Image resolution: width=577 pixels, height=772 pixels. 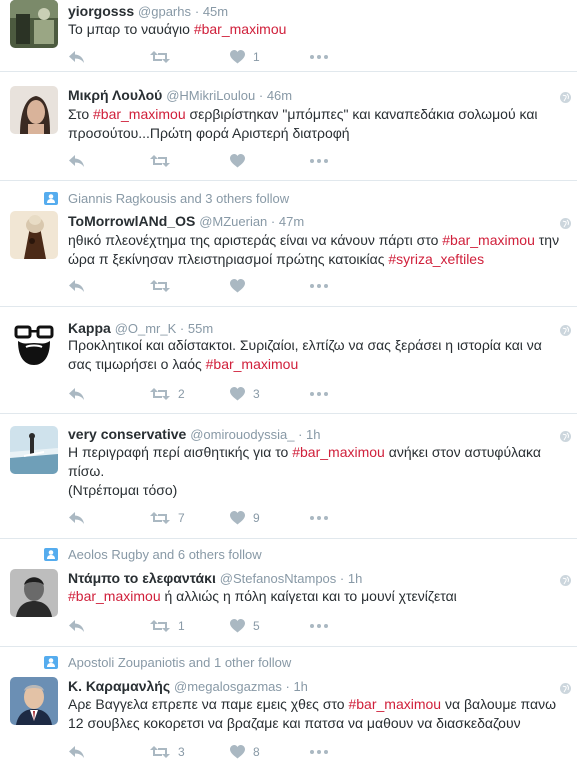 What do you see at coordinates (200, 328) in the screenshot?
I see `timestamp: 55m` at bounding box center [200, 328].